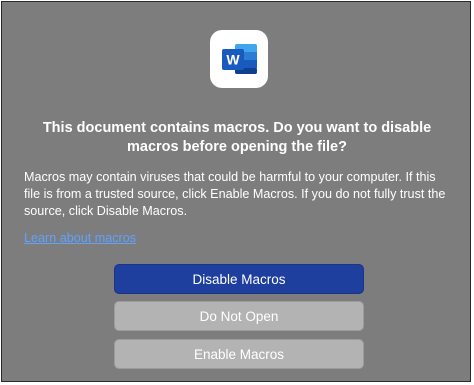  I want to click on do-not-open-button: Do Not Open, so click(239, 316).